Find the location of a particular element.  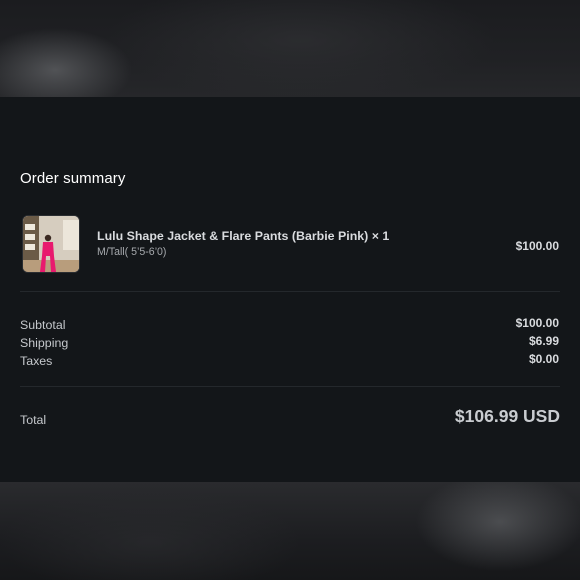

total-value: $106.99 USD is located at coordinates (507, 416).